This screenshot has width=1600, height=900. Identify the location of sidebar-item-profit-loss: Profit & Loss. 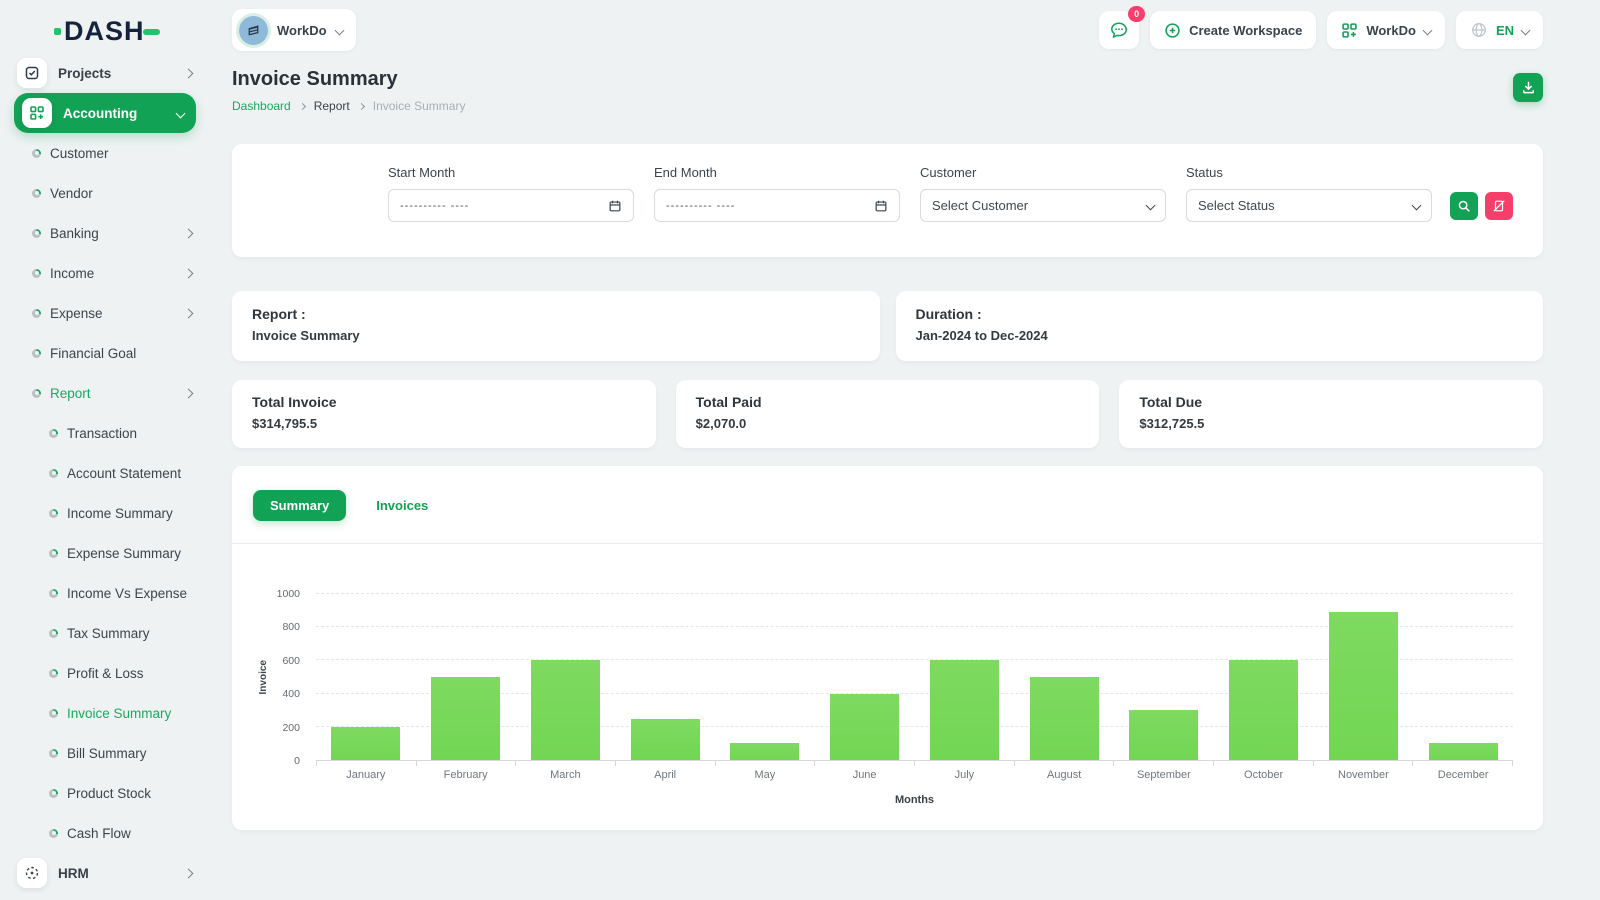
(105, 673).